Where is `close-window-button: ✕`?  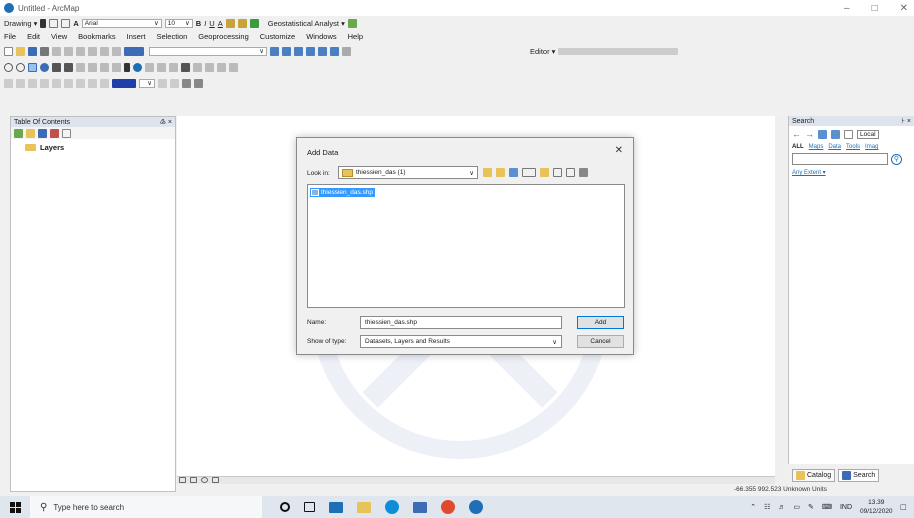
close-window-button: ✕ is located at coordinates (904, 8).